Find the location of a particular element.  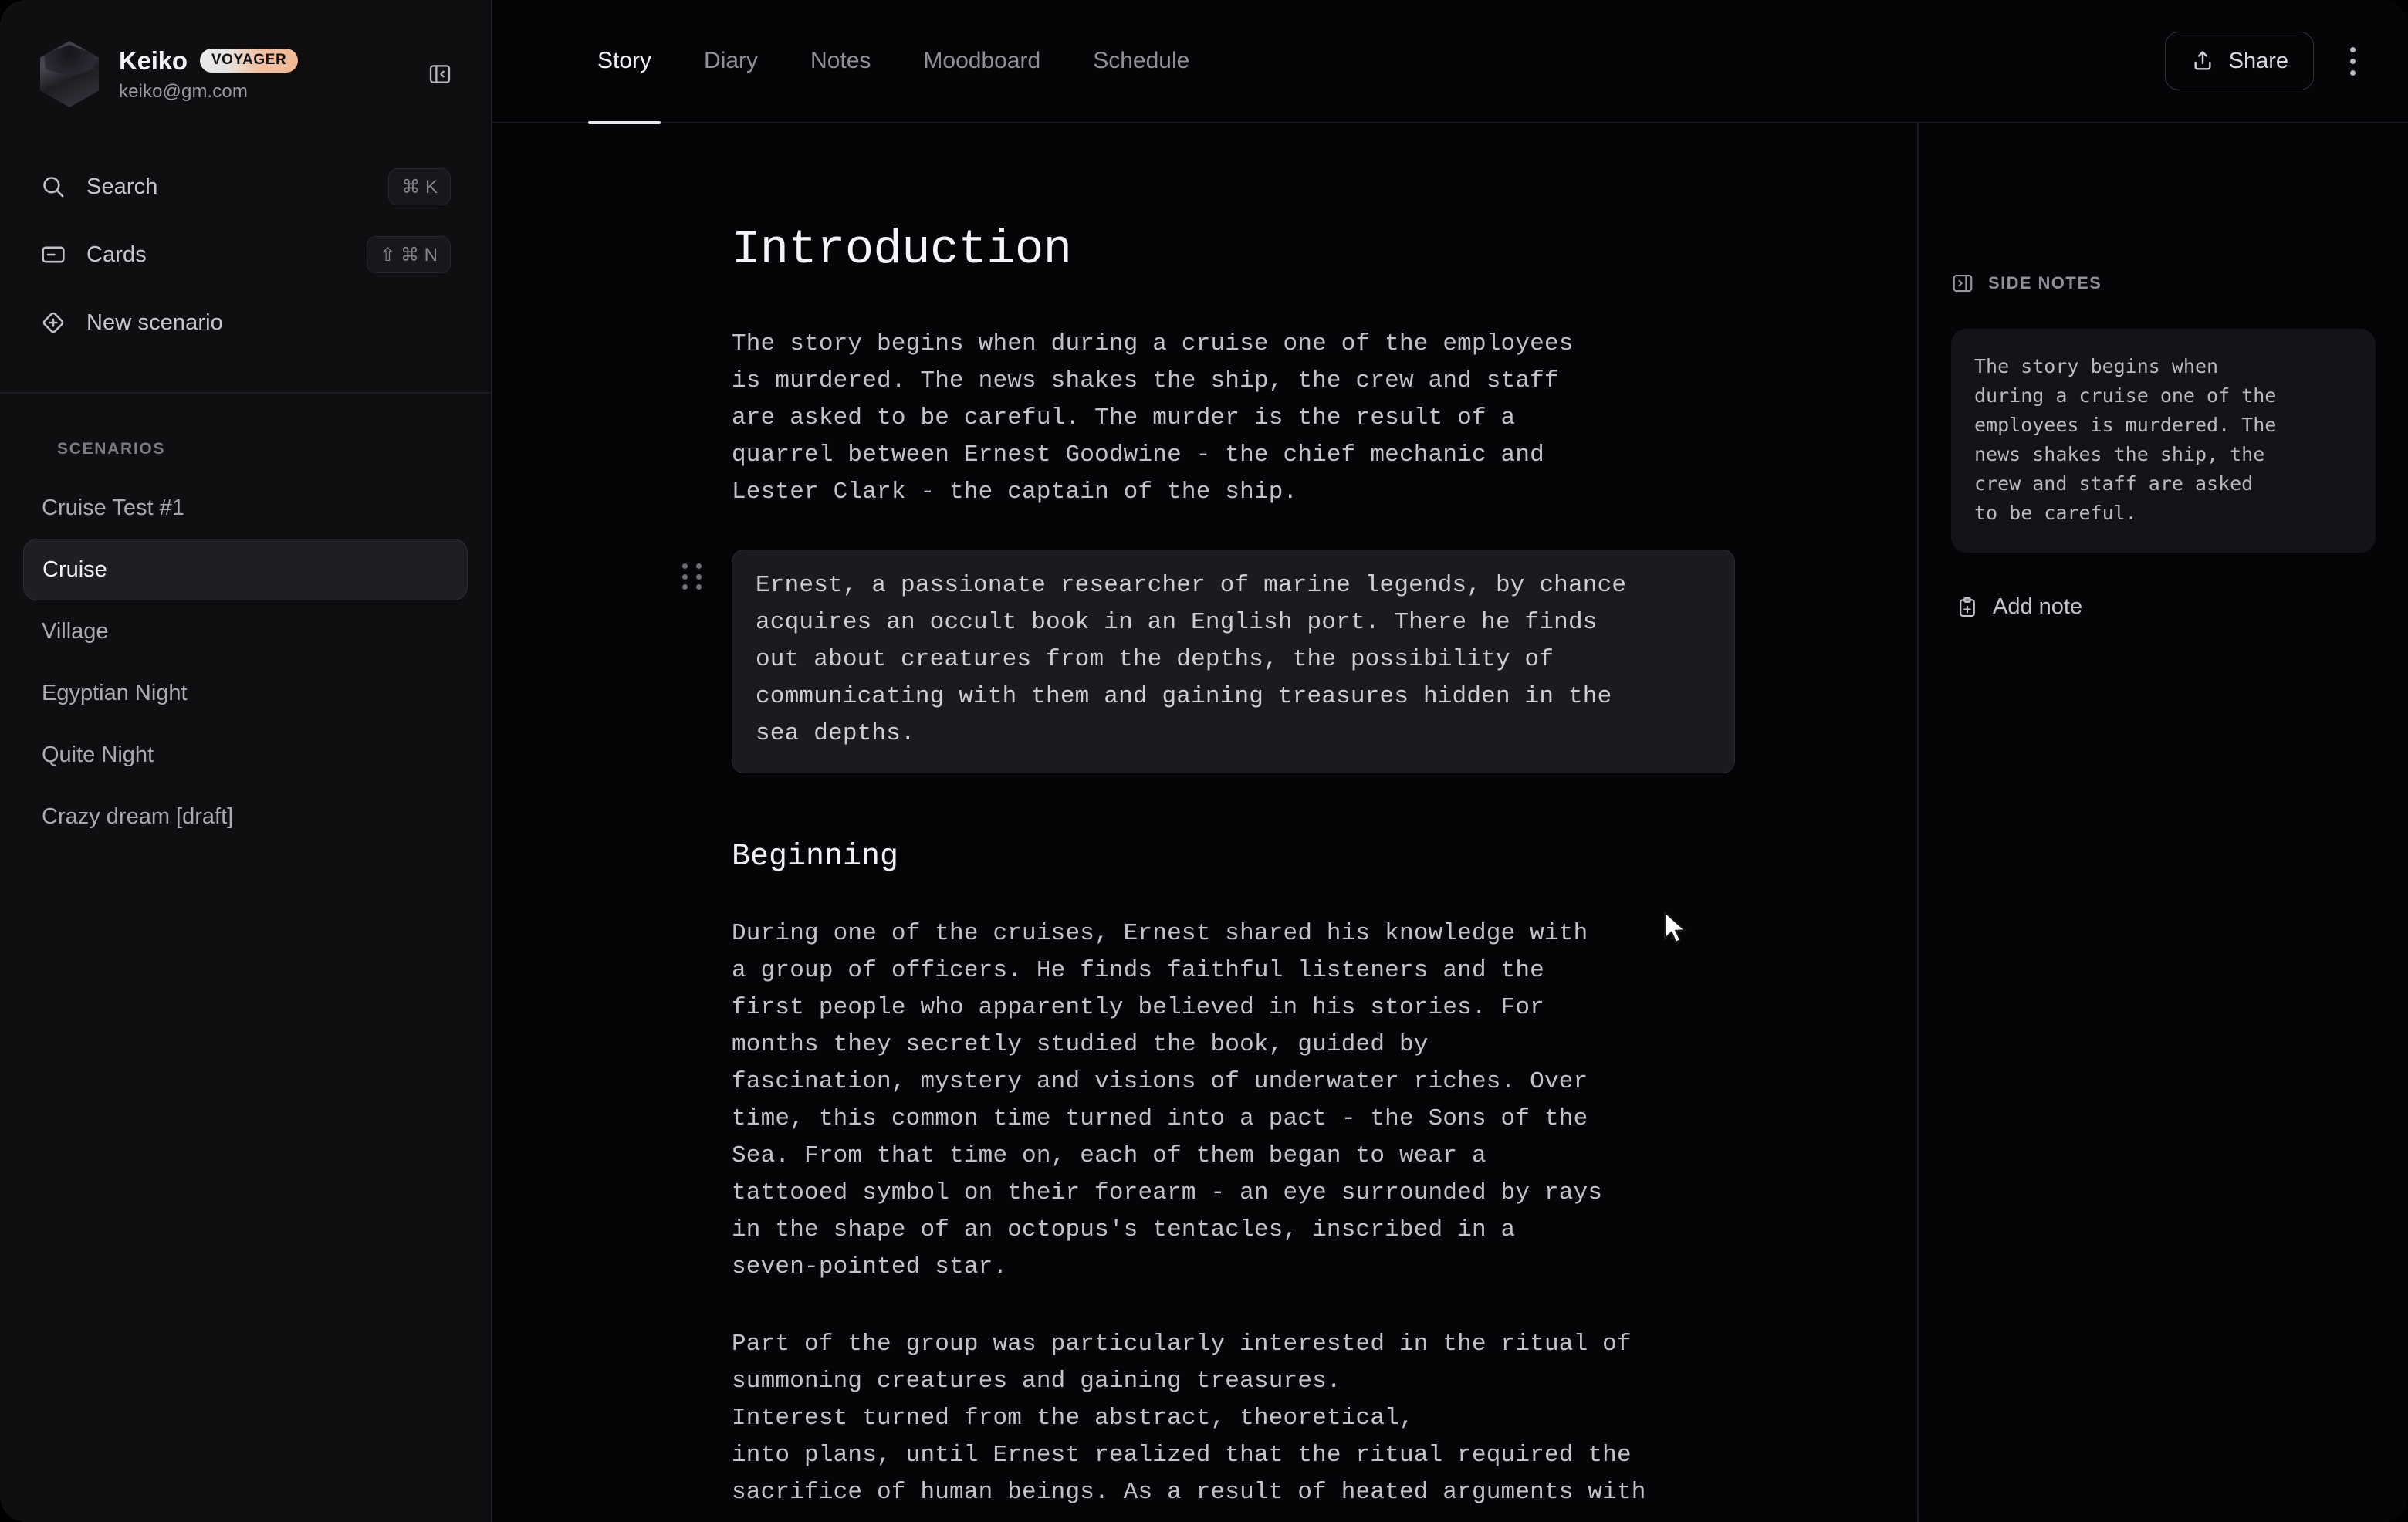

share-upload-icon is located at coordinates (2203, 61).